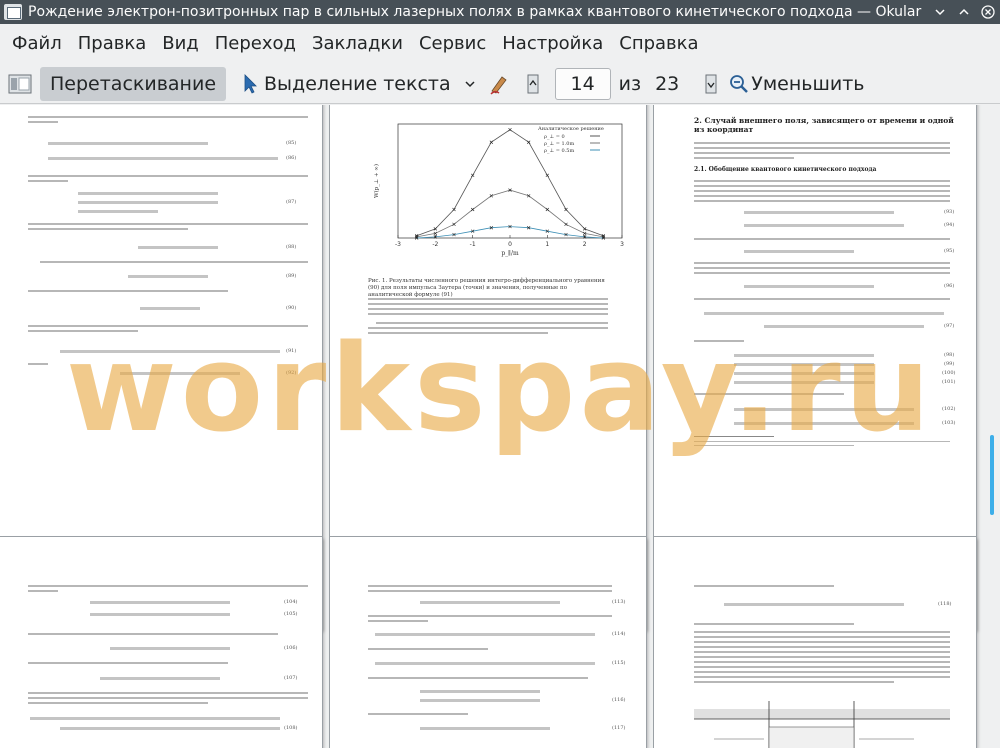 The width and height of the screenshot is (1000, 748). What do you see at coordinates (250, 83) in the screenshot?
I see `cursor-arrow-icon` at bounding box center [250, 83].